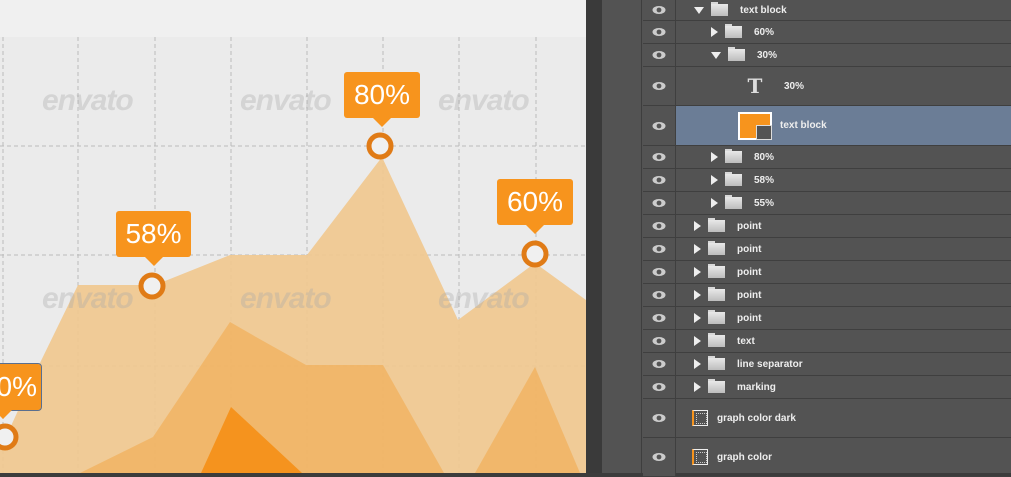  Describe the element at coordinates (827, 341) in the screenshot. I see `layer-row: text` at that location.